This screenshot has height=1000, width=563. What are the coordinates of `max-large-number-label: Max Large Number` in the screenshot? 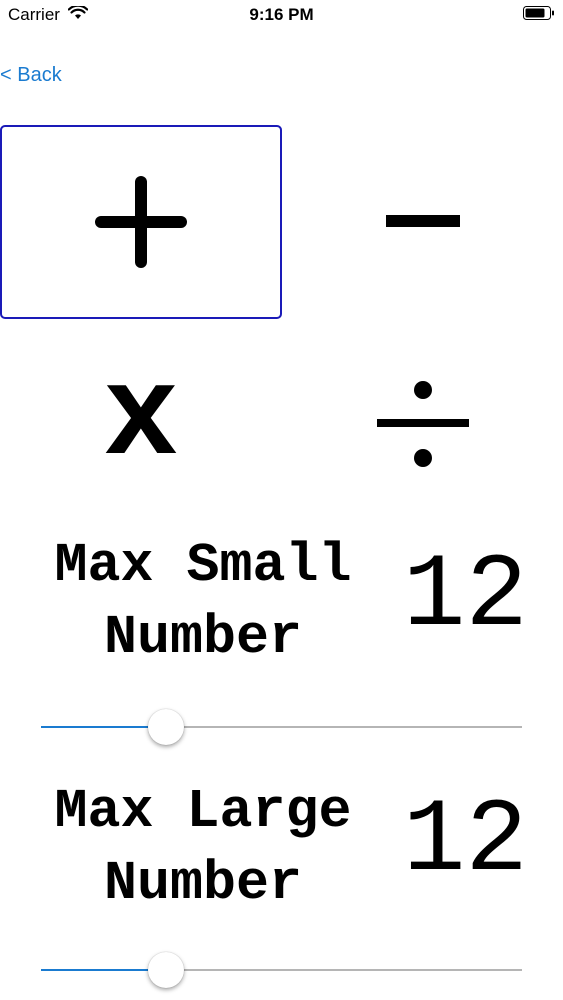 It's located at (203, 847).